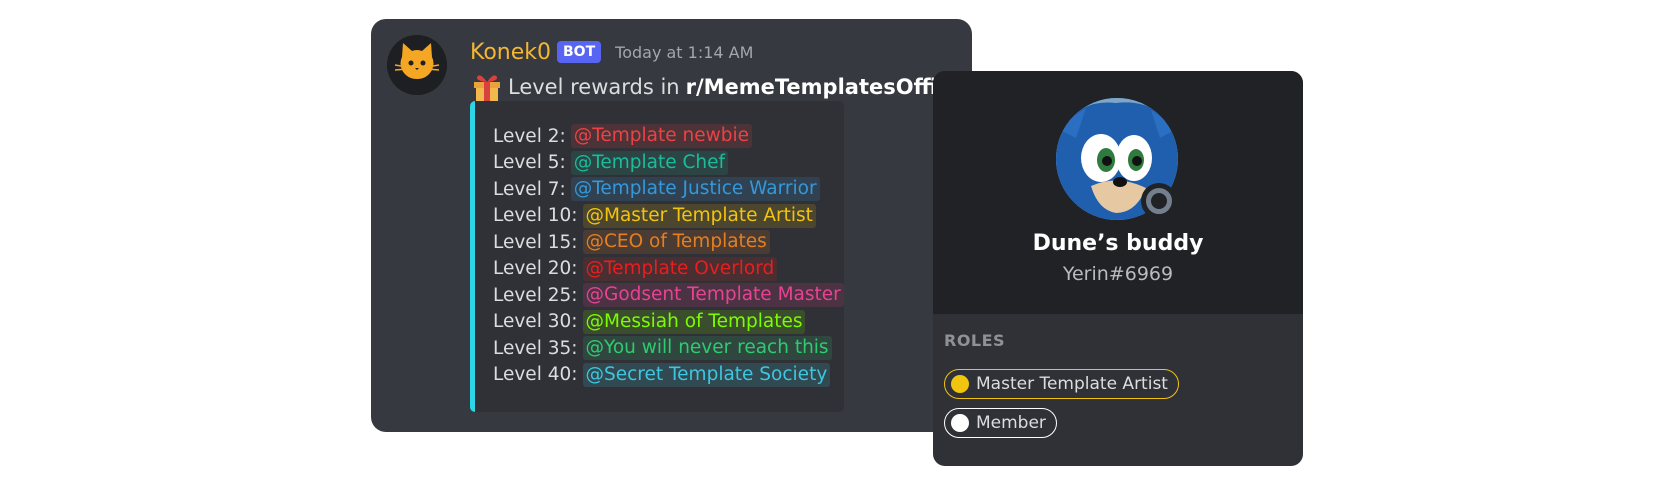 The width and height of the screenshot is (1673, 486). I want to click on level-row: Level 25: @Godsent Template Master, so click(668, 295).